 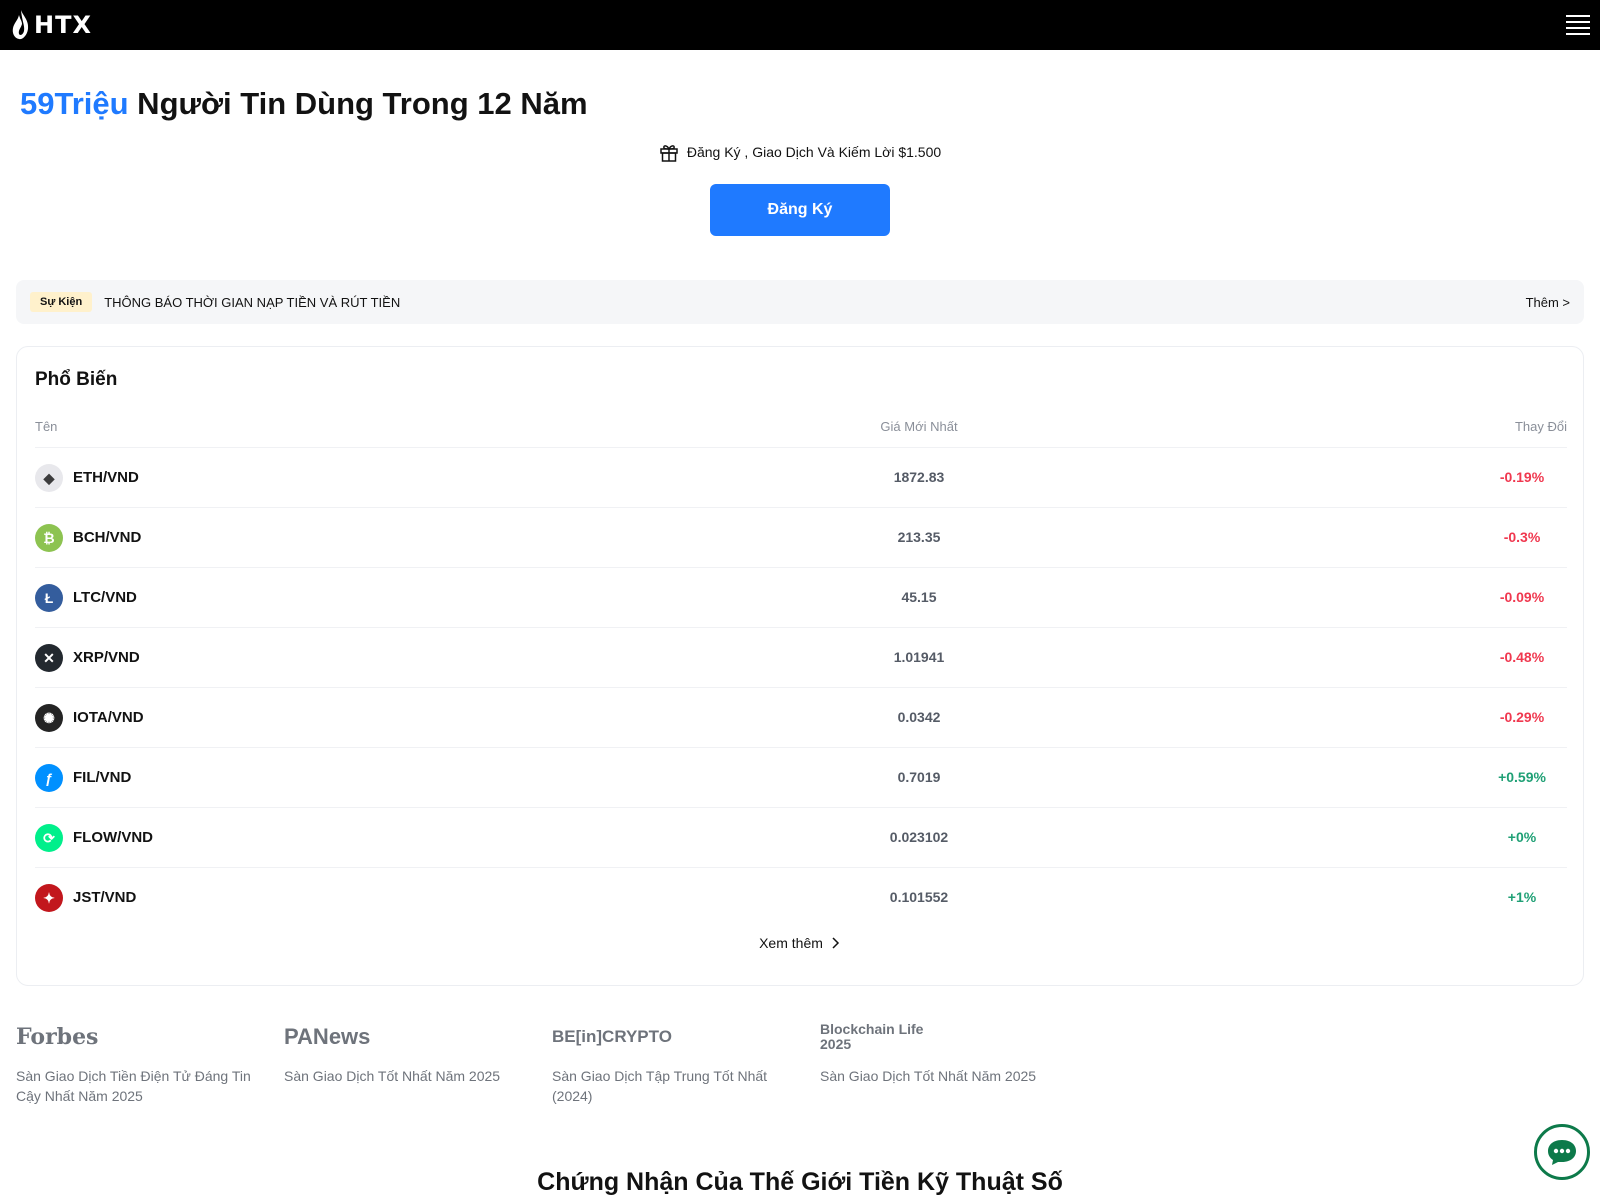 What do you see at coordinates (1578, 25) in the screenshot?
I see `hamburger-menu-icon` at bounding box center [1578, 25].